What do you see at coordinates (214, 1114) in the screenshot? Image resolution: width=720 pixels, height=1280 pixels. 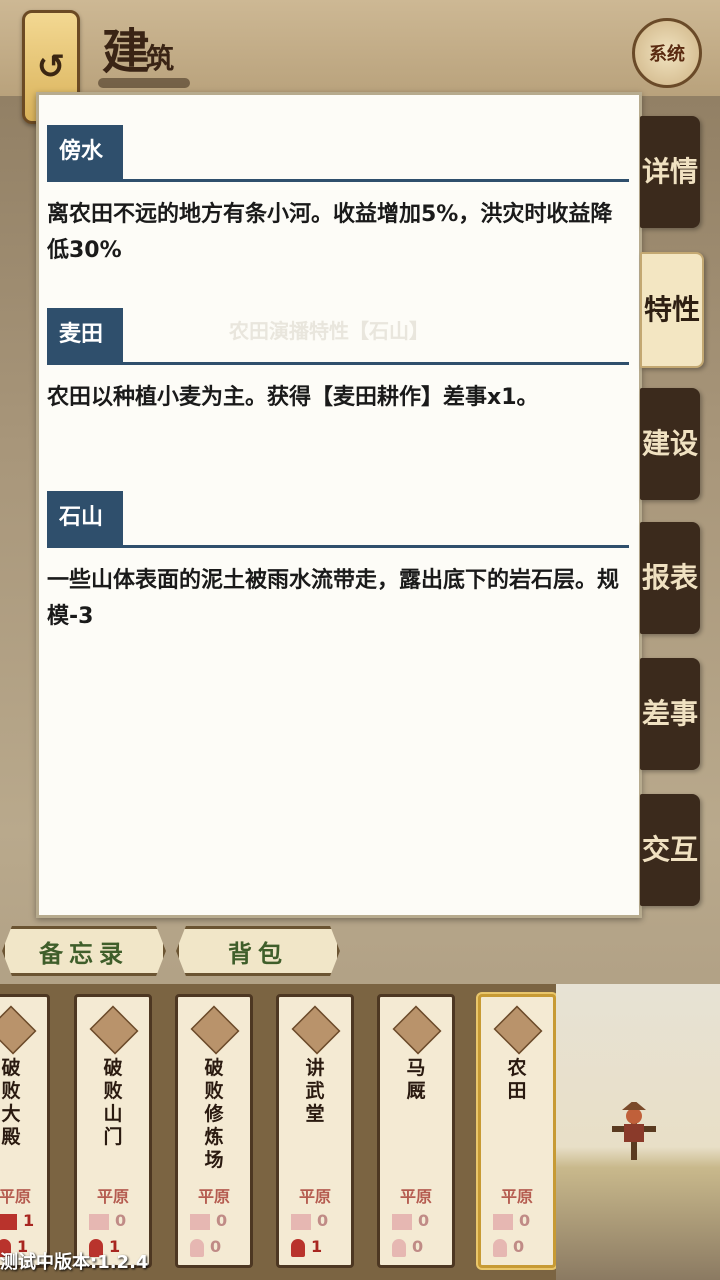 I see `building-name: 破败修炼场` at bounding box center [214, 1114].